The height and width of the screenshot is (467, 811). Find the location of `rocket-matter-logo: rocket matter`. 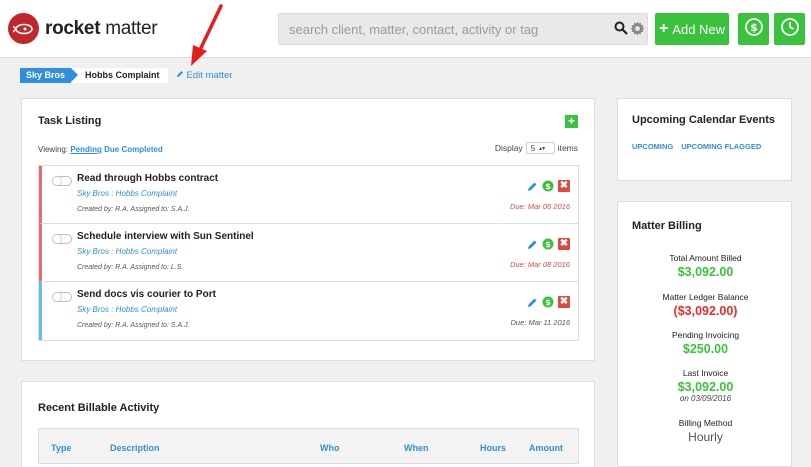

rocket-matter-logo: rocket matter is located at coordinates (83, 28).